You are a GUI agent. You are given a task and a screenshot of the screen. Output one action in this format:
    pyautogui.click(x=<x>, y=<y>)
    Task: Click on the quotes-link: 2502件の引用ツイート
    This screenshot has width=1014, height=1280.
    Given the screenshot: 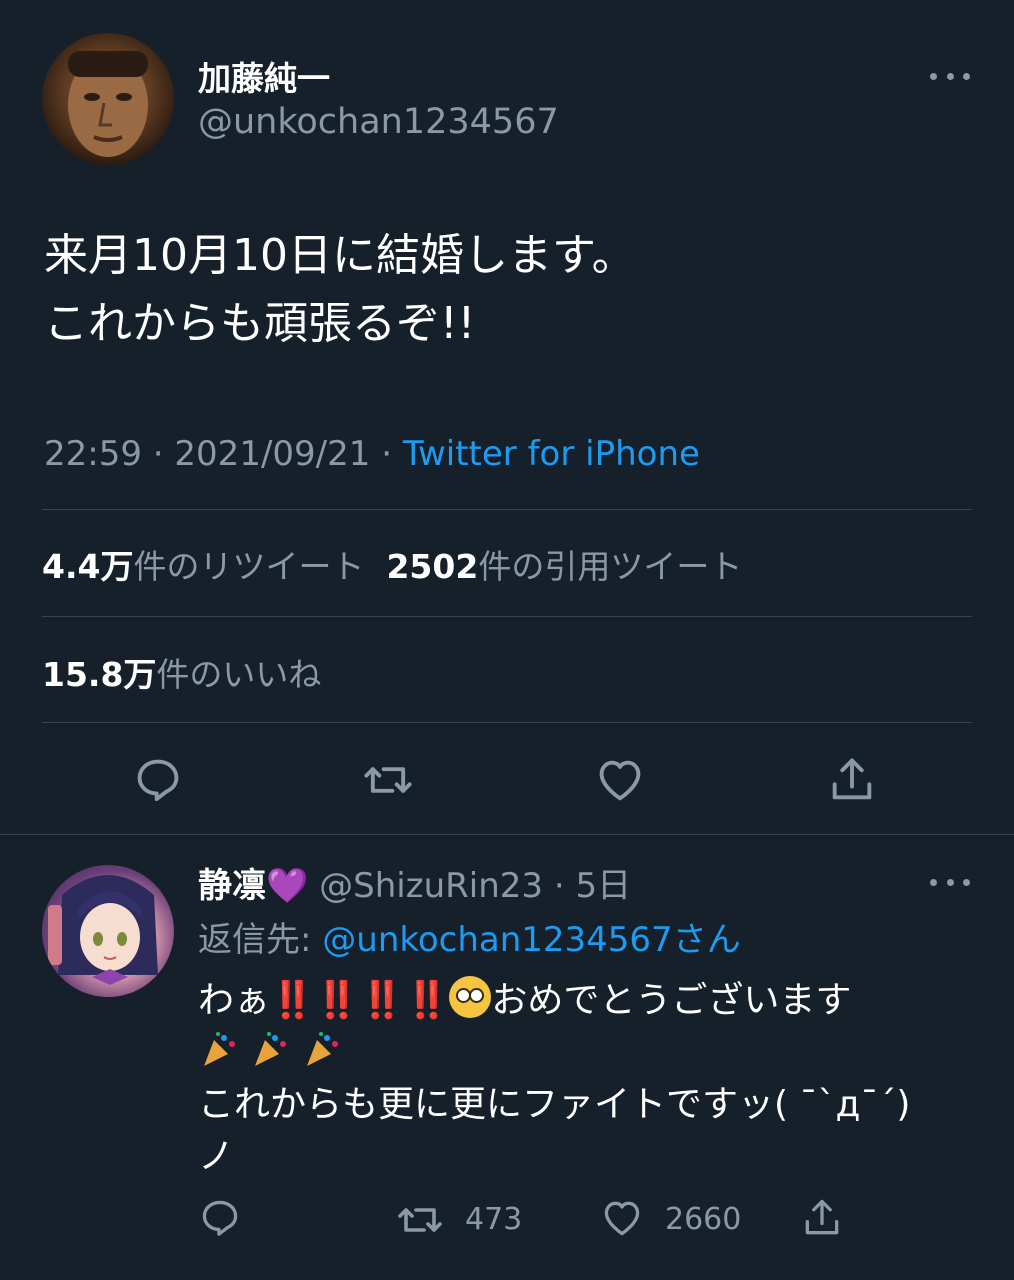 What is the action you would take?
    pyautogui.click(x=564, y=566)
    